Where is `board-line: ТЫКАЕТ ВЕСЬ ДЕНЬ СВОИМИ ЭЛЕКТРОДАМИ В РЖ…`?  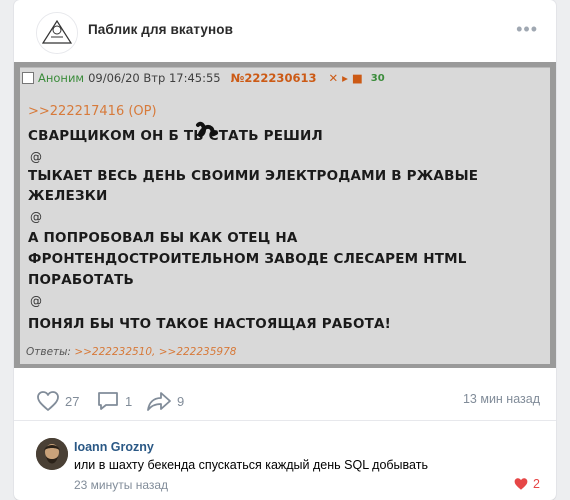
board-line: ТЫКАЕТ ВЕСЬ ДЕНЬ СВОИМИ ЭЛЕКТРОДАМИ В РЖ… is located at coordinates (253, 176).